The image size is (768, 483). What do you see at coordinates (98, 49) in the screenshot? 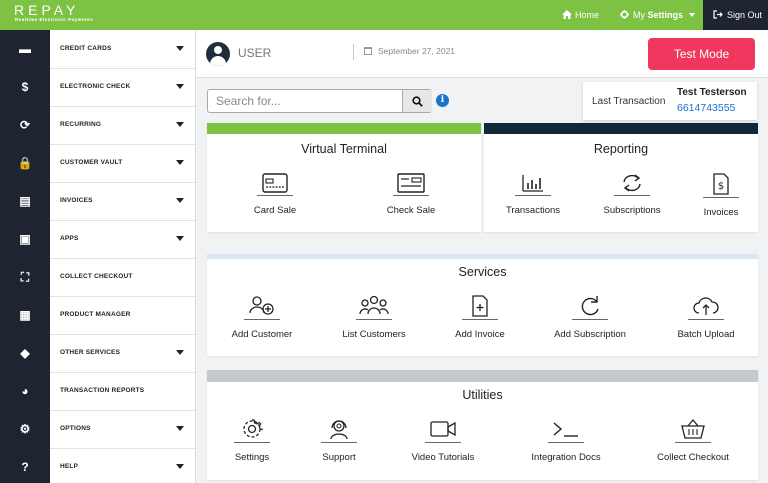
I see `sidebar-item-credit-cards: ▬ CREDIT CARDS` at bounding box center [98, 49].